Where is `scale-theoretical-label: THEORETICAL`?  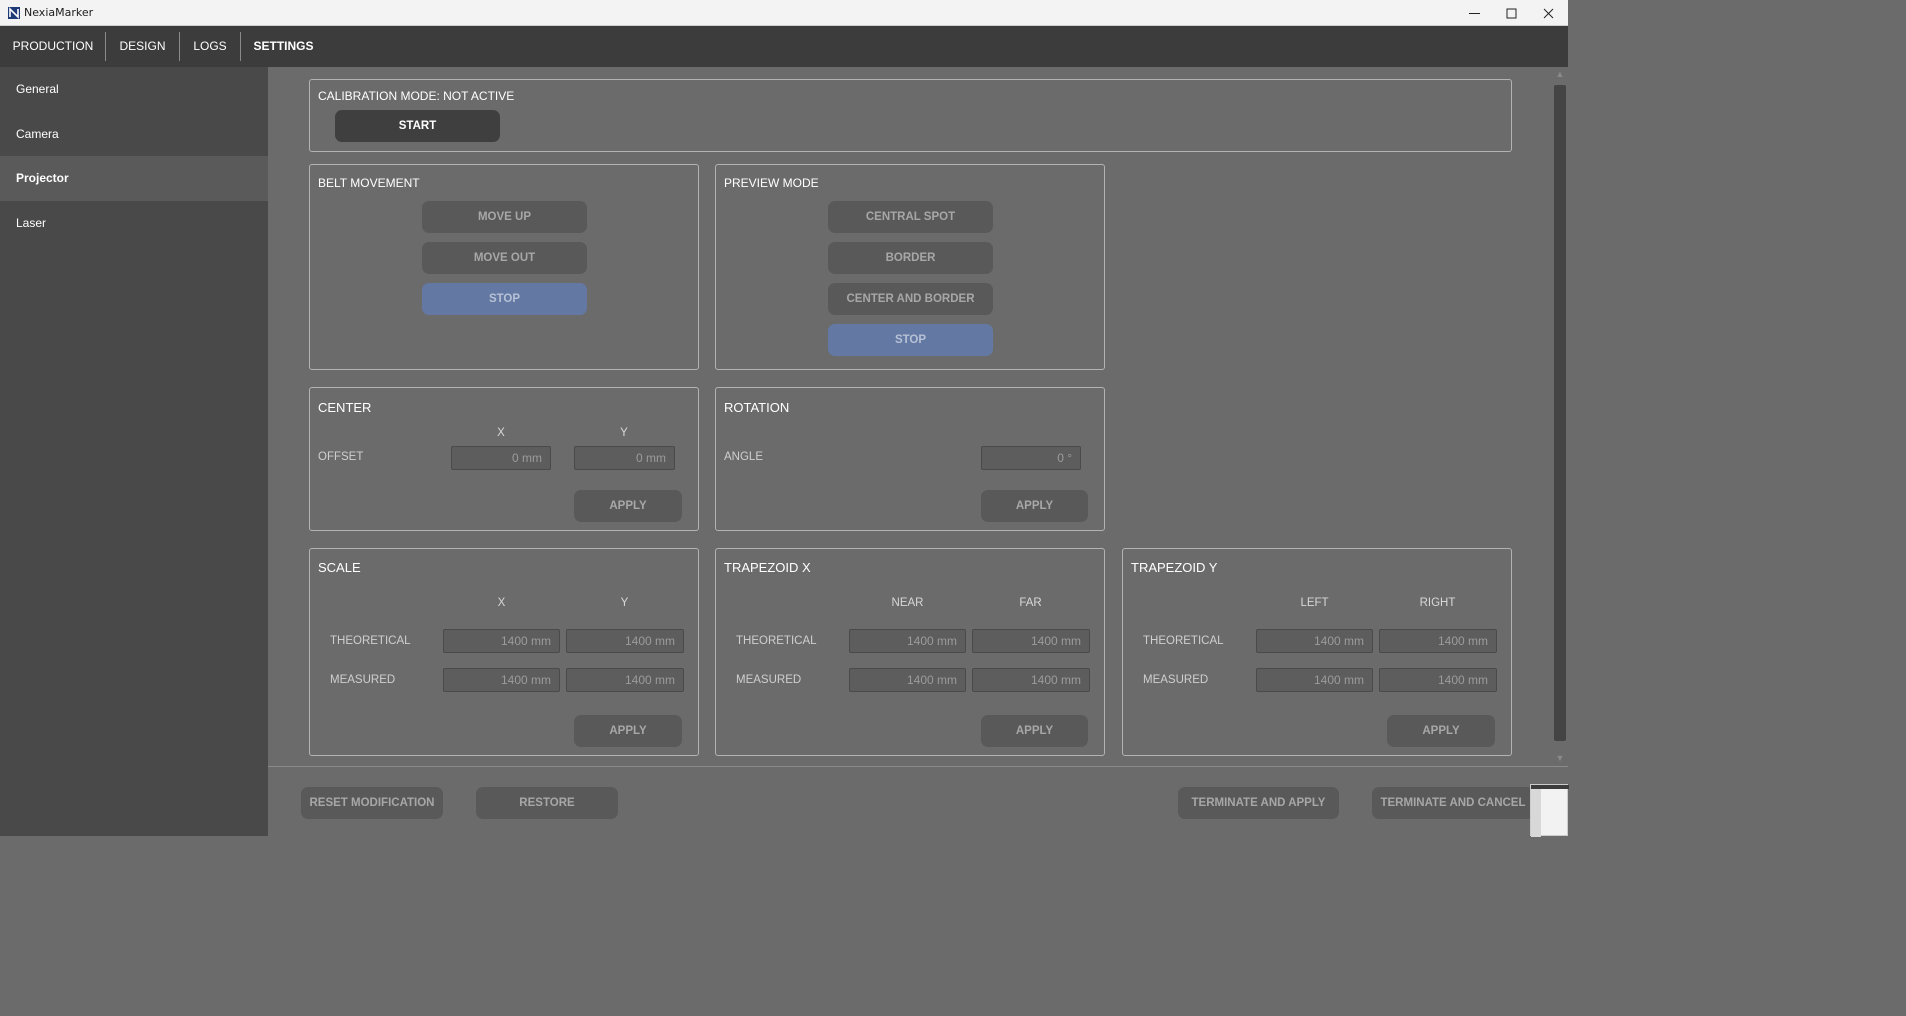 scale-theoretical-label: THEORETICAL is located at coordinates (370, 641).